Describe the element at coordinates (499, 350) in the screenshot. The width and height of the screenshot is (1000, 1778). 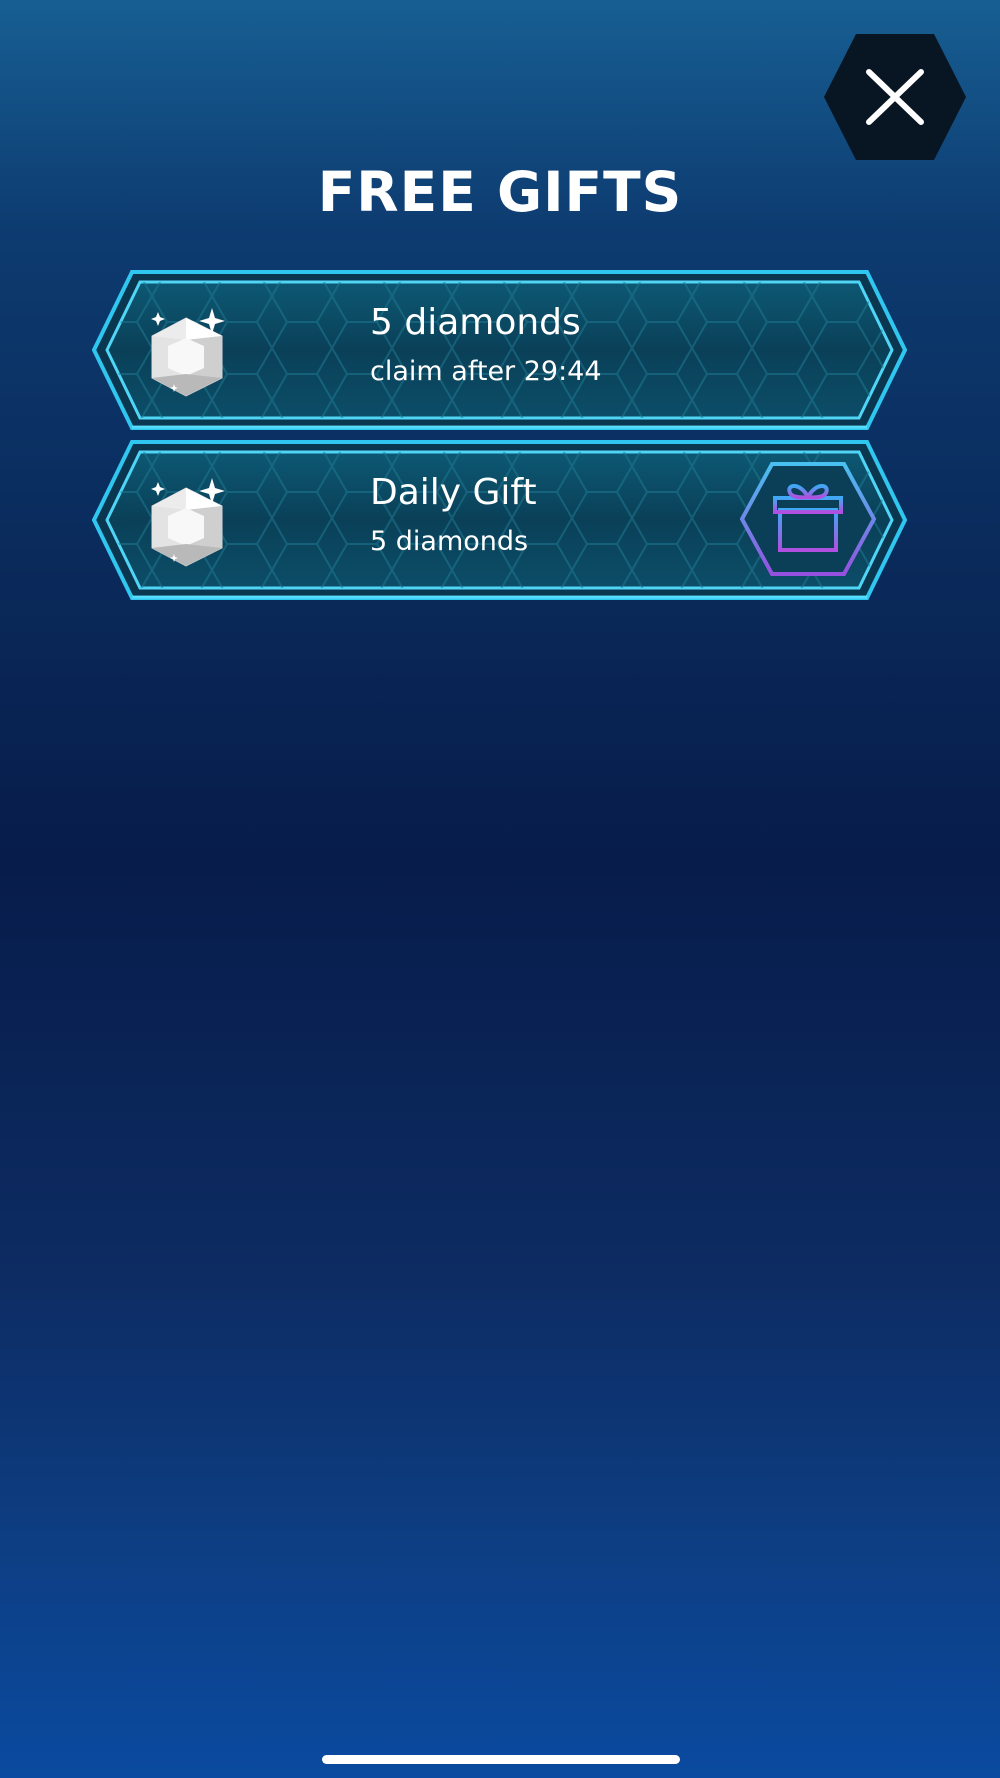
I see `gift-card-timed-diamonds: 5 diamonds claim after 29:44` at that location.